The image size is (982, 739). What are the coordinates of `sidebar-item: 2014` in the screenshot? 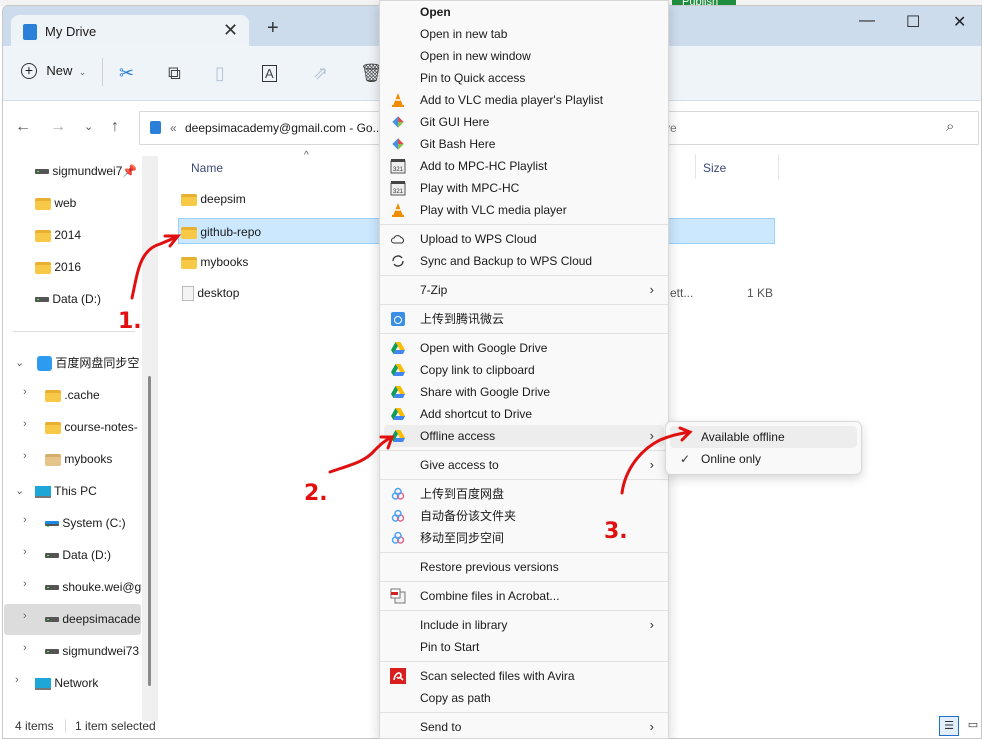 It's located at (89, 235).